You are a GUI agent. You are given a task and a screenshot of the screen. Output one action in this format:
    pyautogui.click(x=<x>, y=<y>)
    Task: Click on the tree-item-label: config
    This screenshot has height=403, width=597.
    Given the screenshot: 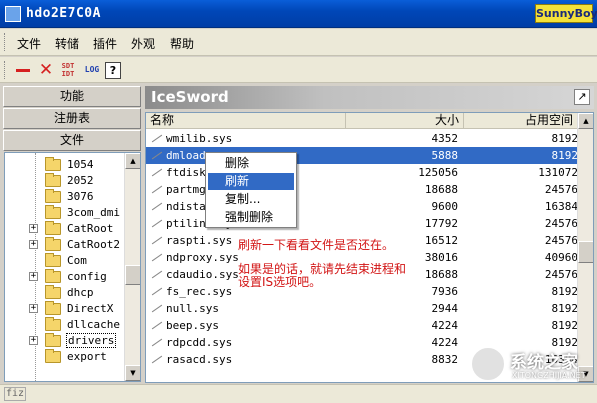 What is the action you would take?
    pyautogui.click(x=87, y=276)
    